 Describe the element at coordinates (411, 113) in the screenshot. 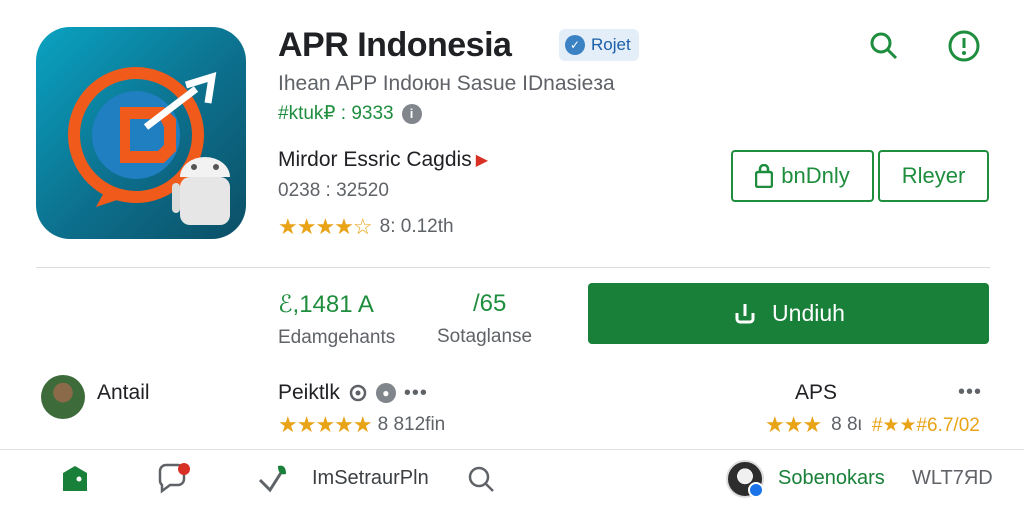

I see `info-circle-icon: i` at that location.